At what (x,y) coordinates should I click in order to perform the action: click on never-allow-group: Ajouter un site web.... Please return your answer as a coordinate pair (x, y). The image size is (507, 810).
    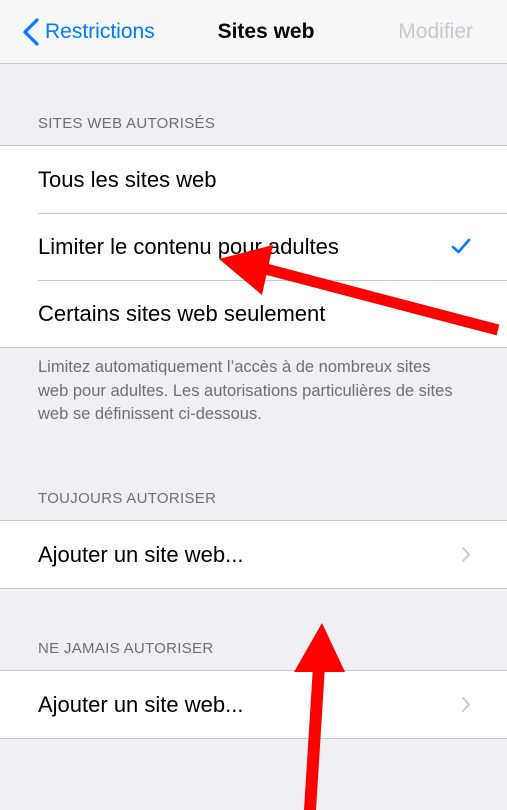
    Looking at the image, I should click on (253, 704).